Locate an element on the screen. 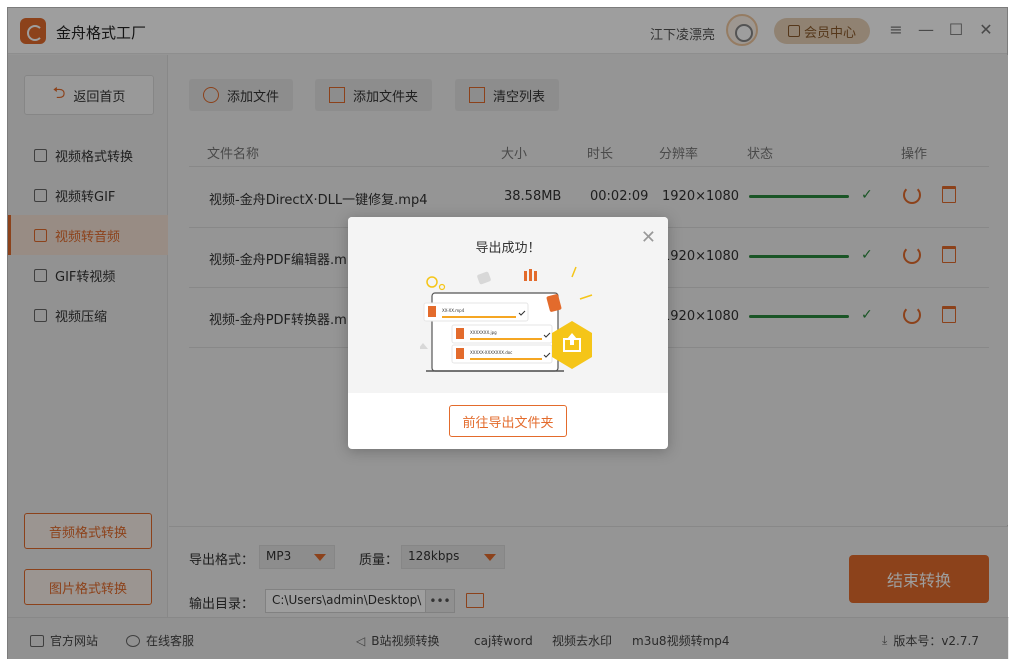 This screenshot has height=666, width=1016. illustration-file-1: XX-XX.mp4 is located at coordinates (453, 310).